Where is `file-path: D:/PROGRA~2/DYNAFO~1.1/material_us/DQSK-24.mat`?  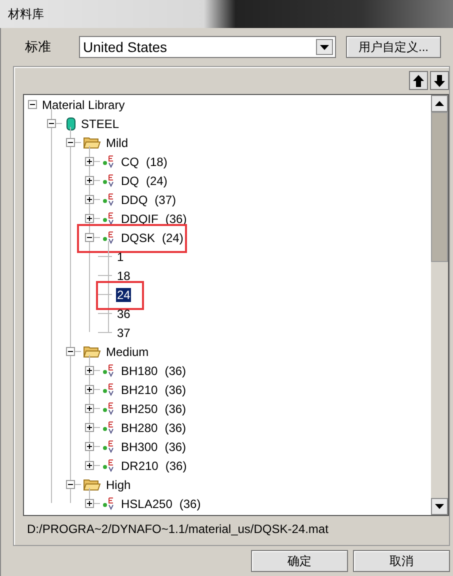 file-path: D:/PROGRA~2/DYNAFO~1.1/material_us/DQSK-24.mat is located at coordinates (178, 529).